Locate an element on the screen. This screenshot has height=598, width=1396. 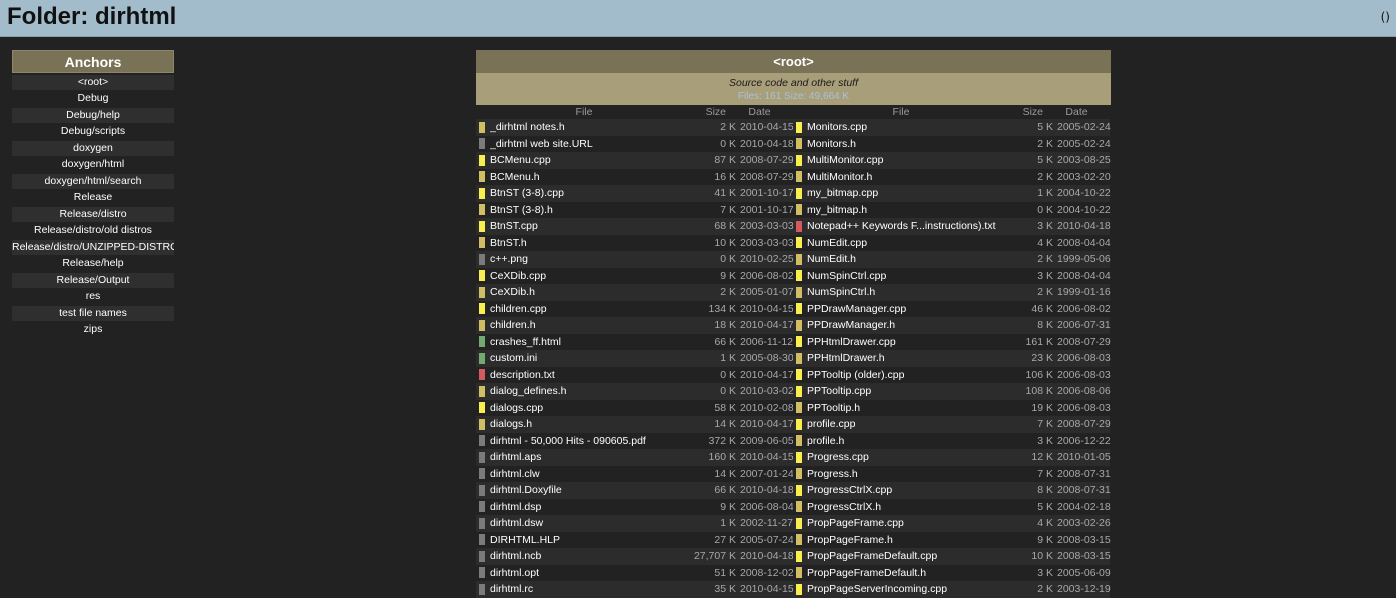
file-link: NumSpinCtrl.h is located at coordinates (906, 292).